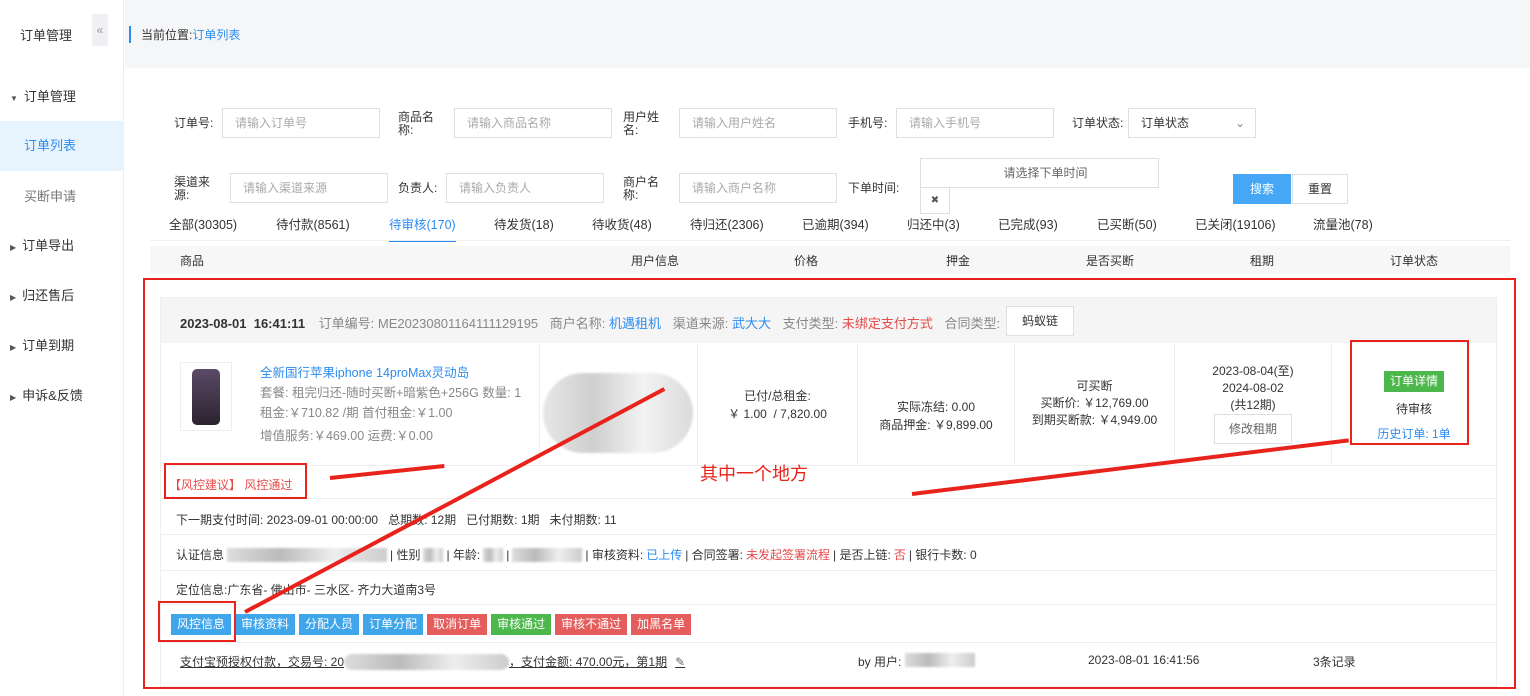 The image size is (1530, 696). Describe the element at coordinates (619, 404) in the screenshot. I see `user-info-cell` at that location.